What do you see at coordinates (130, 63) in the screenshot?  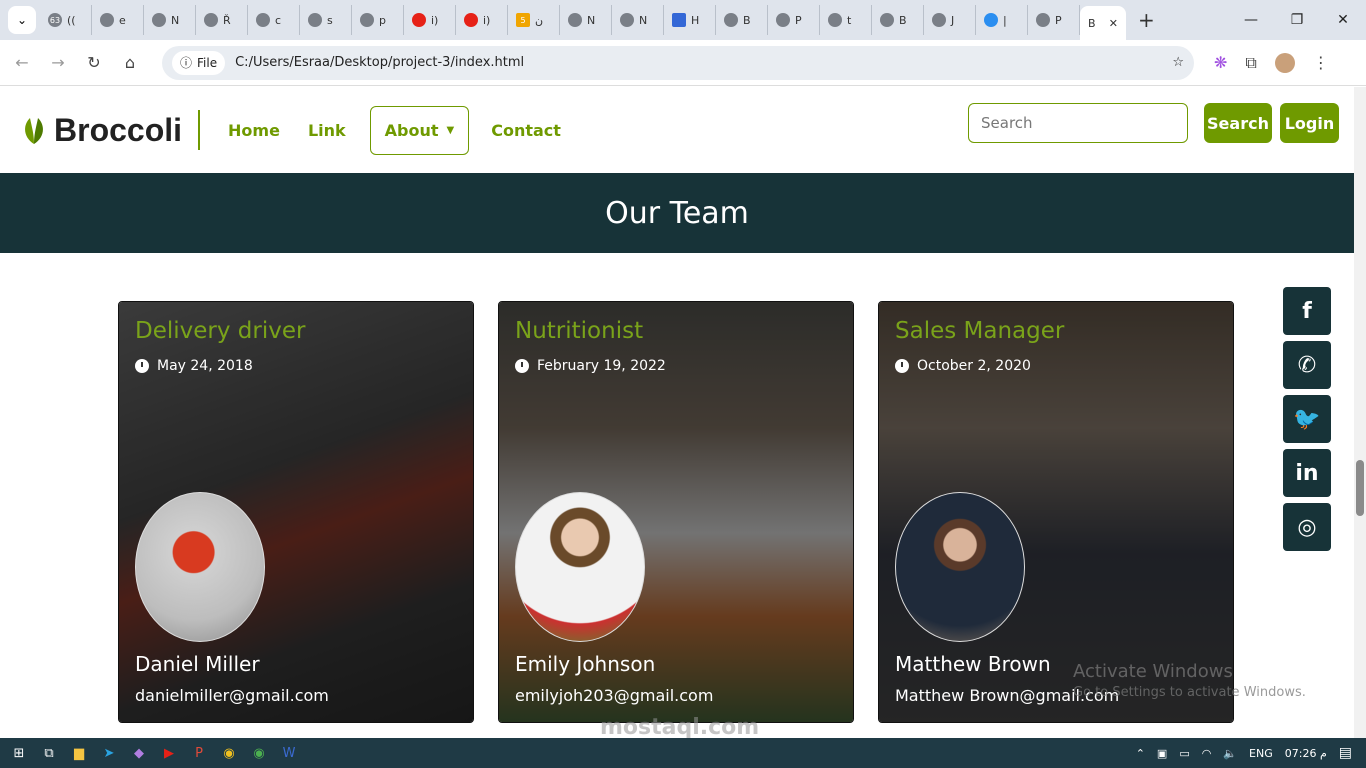 I see `home-icon: ⌂` at bounding box center [130, 63].